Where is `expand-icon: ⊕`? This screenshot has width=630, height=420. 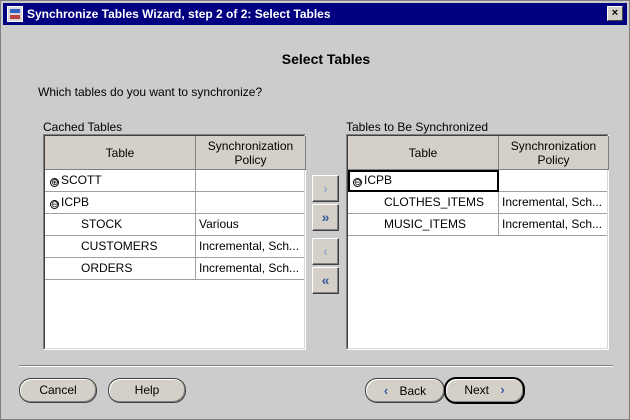
expand-icon: ⊕ is located at coordinates (54, 182).